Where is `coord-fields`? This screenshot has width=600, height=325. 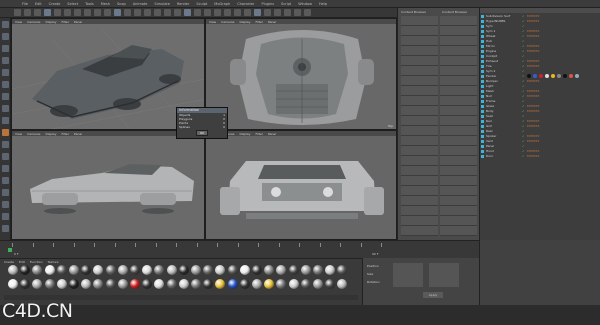
coord-fields is located at coordinates (444, 275).